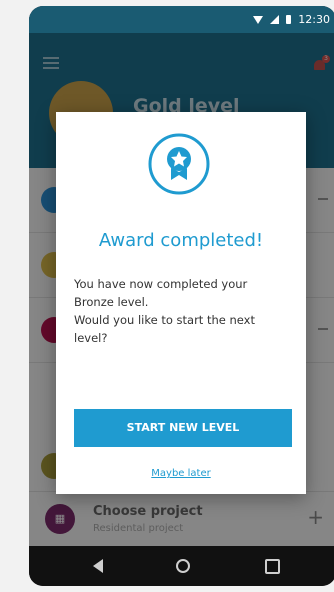  What do you see at coordinates (179, 164) in the screenshot?
I see `award-ribbon-icon` at bounding box center [179, 164].